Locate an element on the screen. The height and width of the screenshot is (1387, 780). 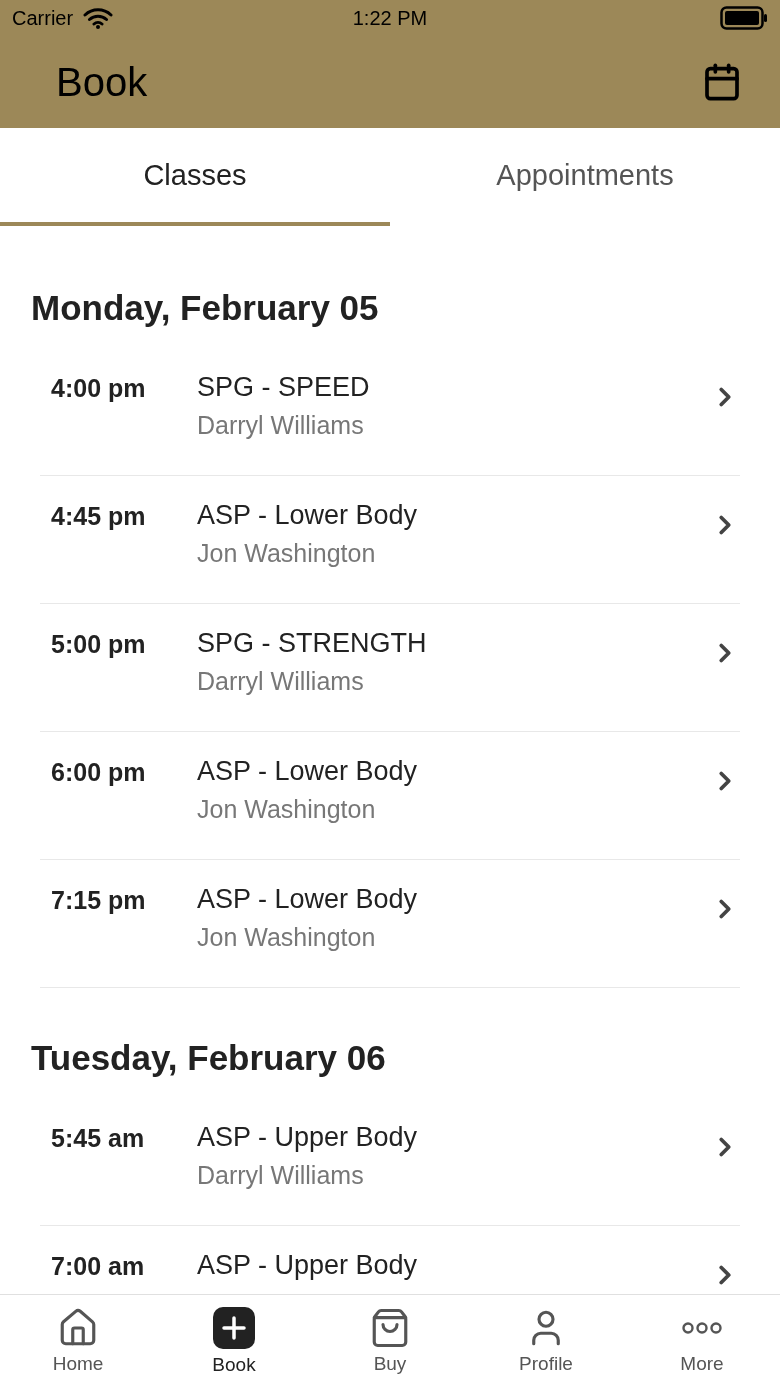
battery-icon is located at coordinates (744, 18).